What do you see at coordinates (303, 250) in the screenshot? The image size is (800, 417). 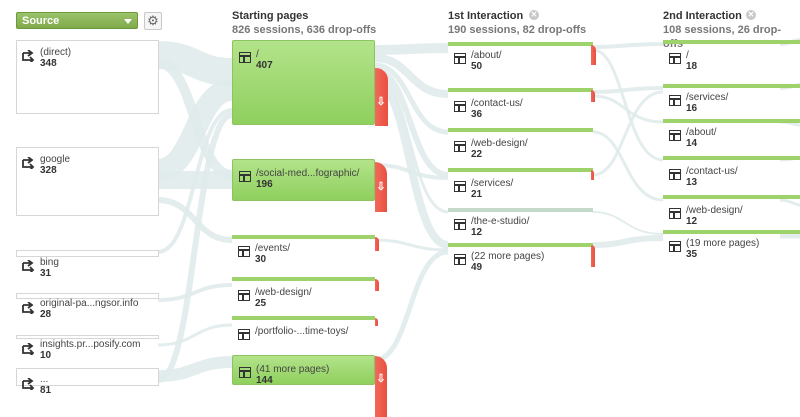 I see `page-node: /events/ 30` at bounding box center [303, 250].